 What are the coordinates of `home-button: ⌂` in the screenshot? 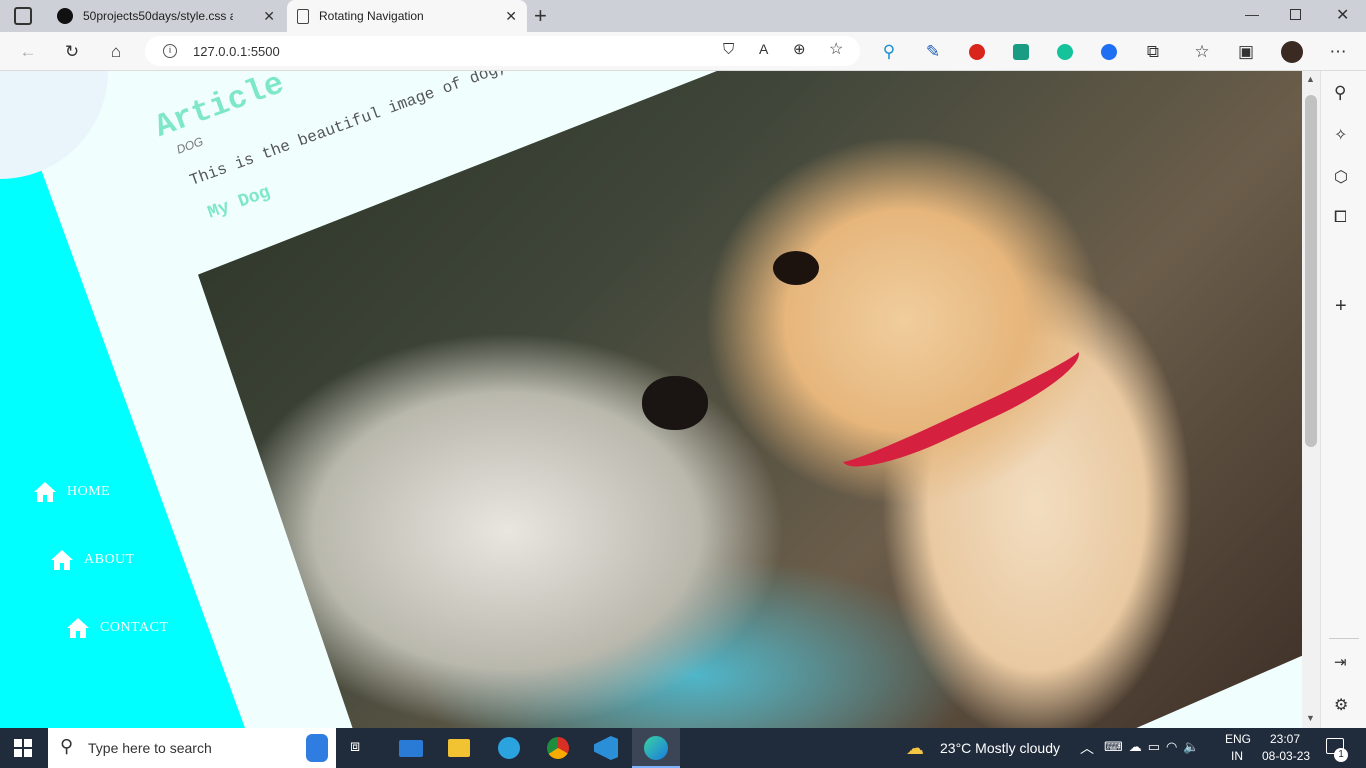 It's located at (116, 52).